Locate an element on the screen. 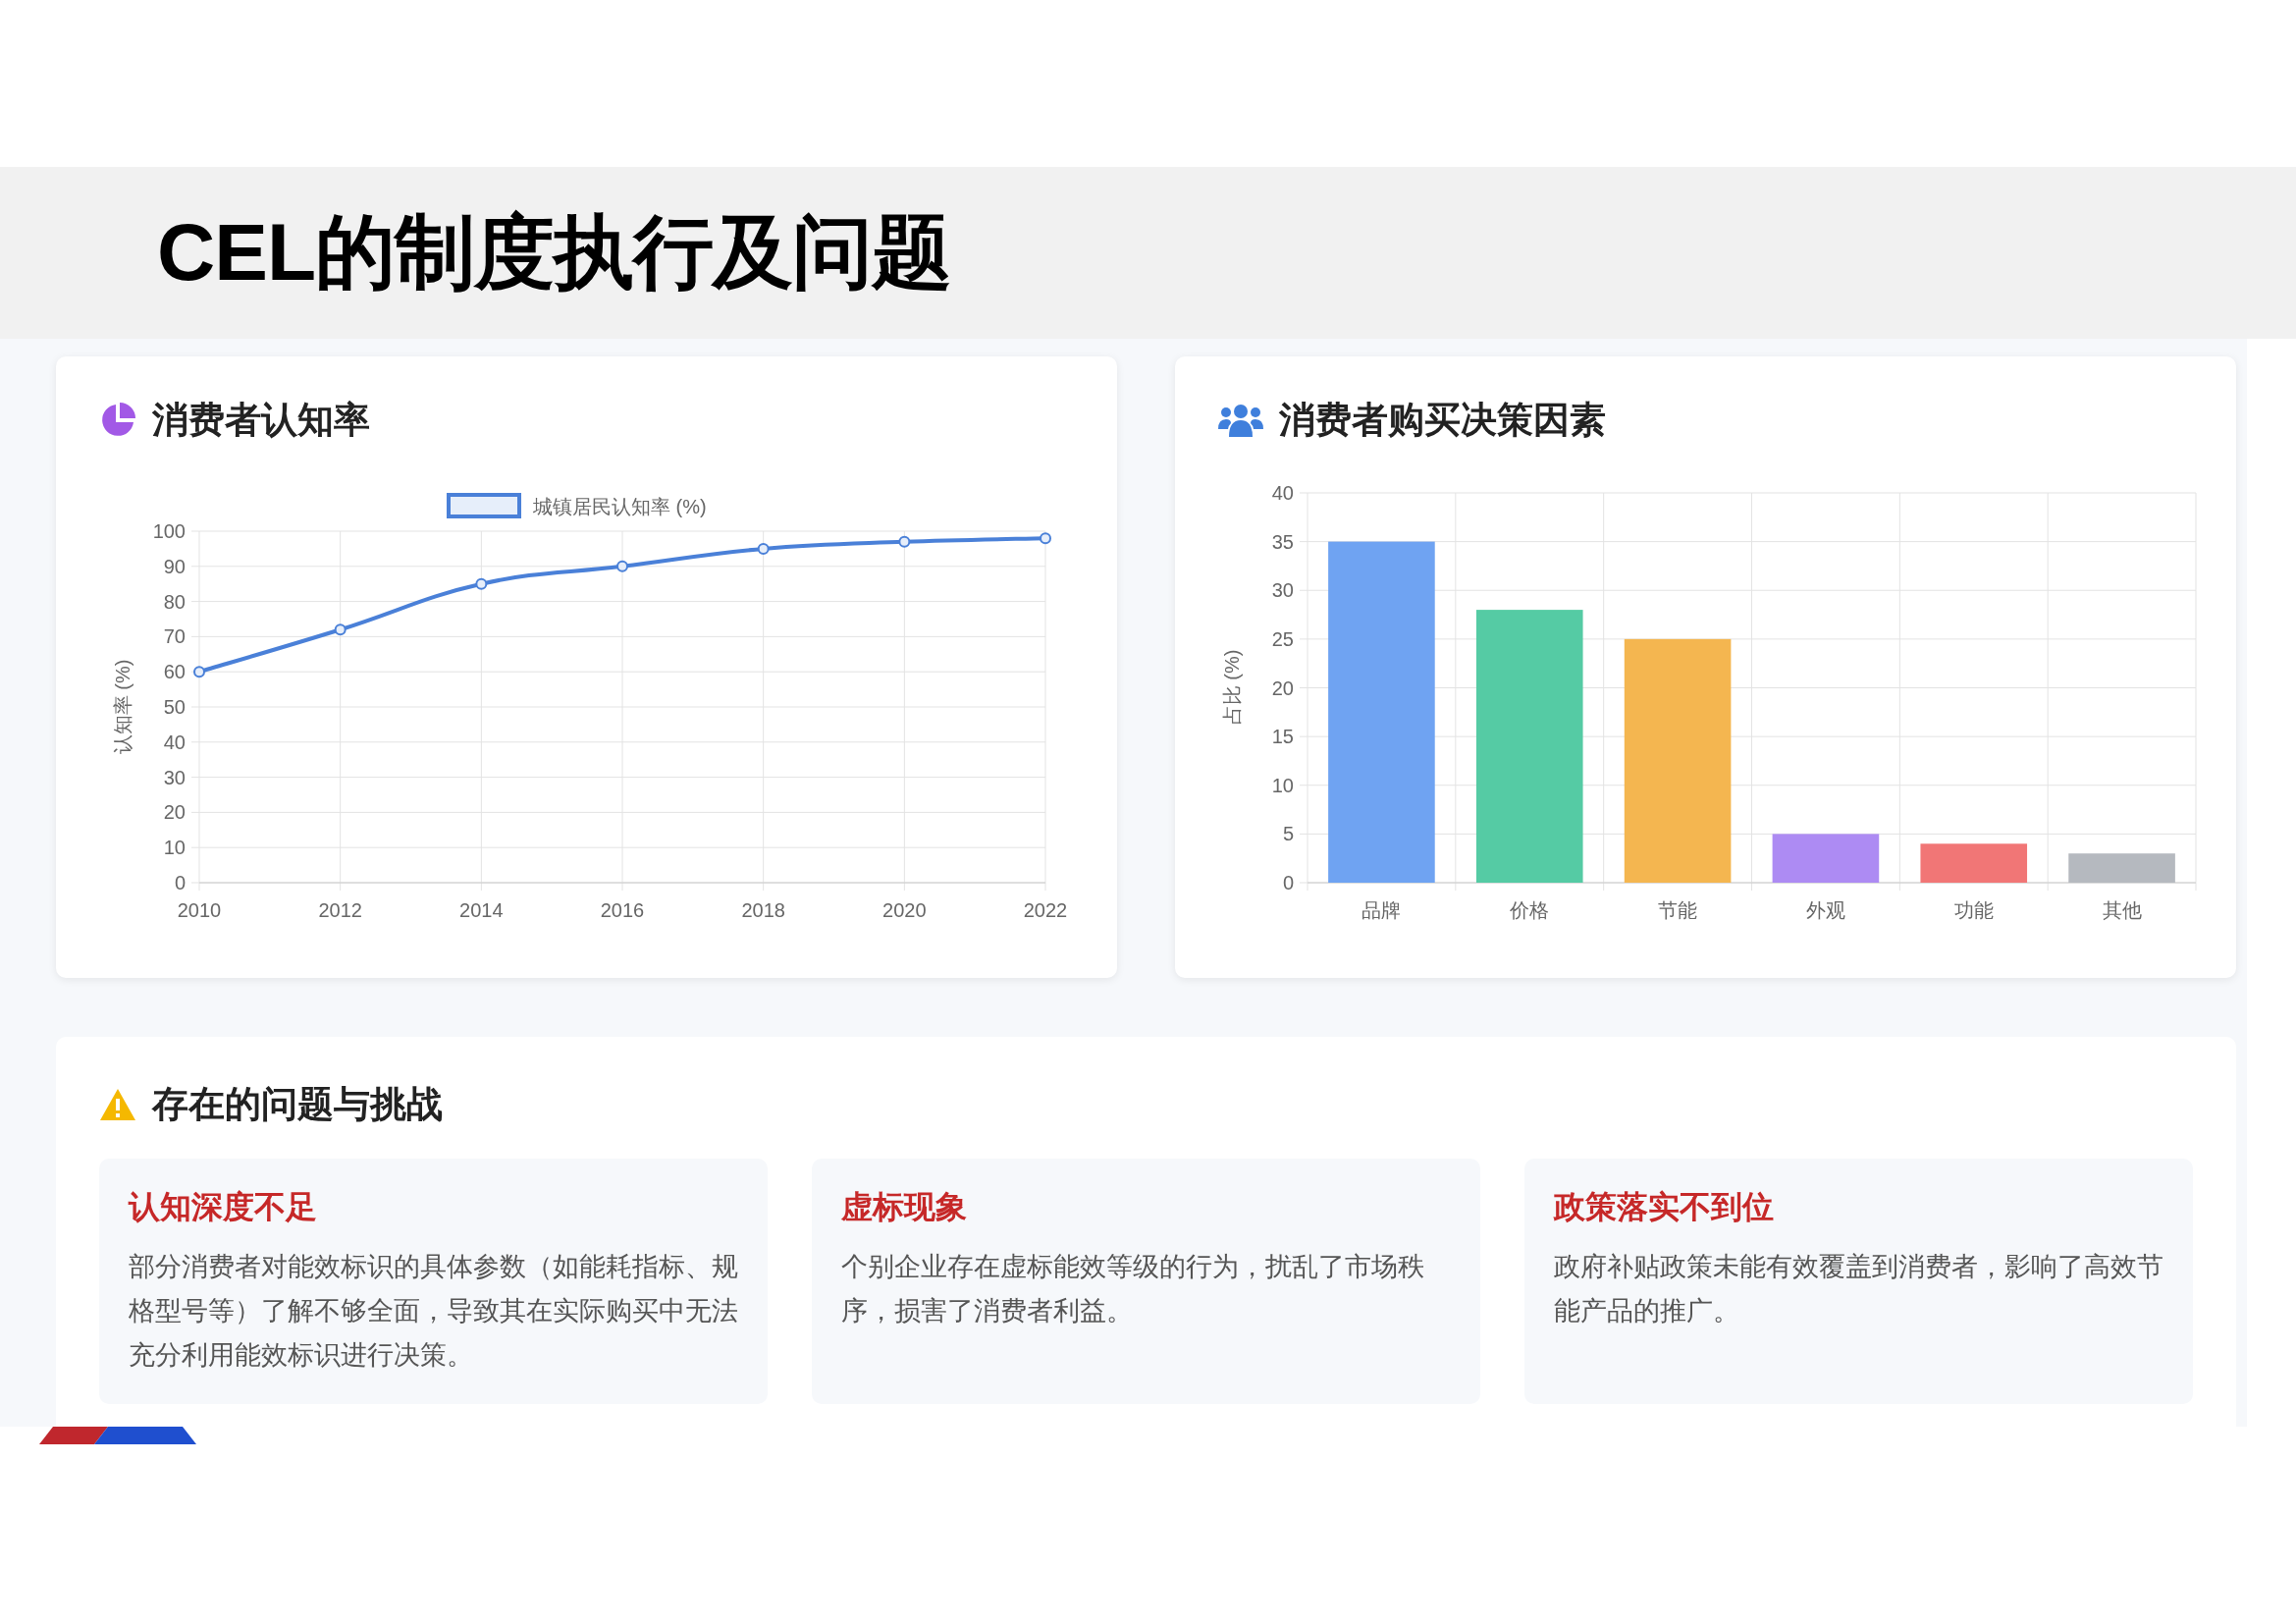 This screenshot has height=1624, width=2296. card-title: 存在的问题与挑战 is located at coordinates (298, 1104).